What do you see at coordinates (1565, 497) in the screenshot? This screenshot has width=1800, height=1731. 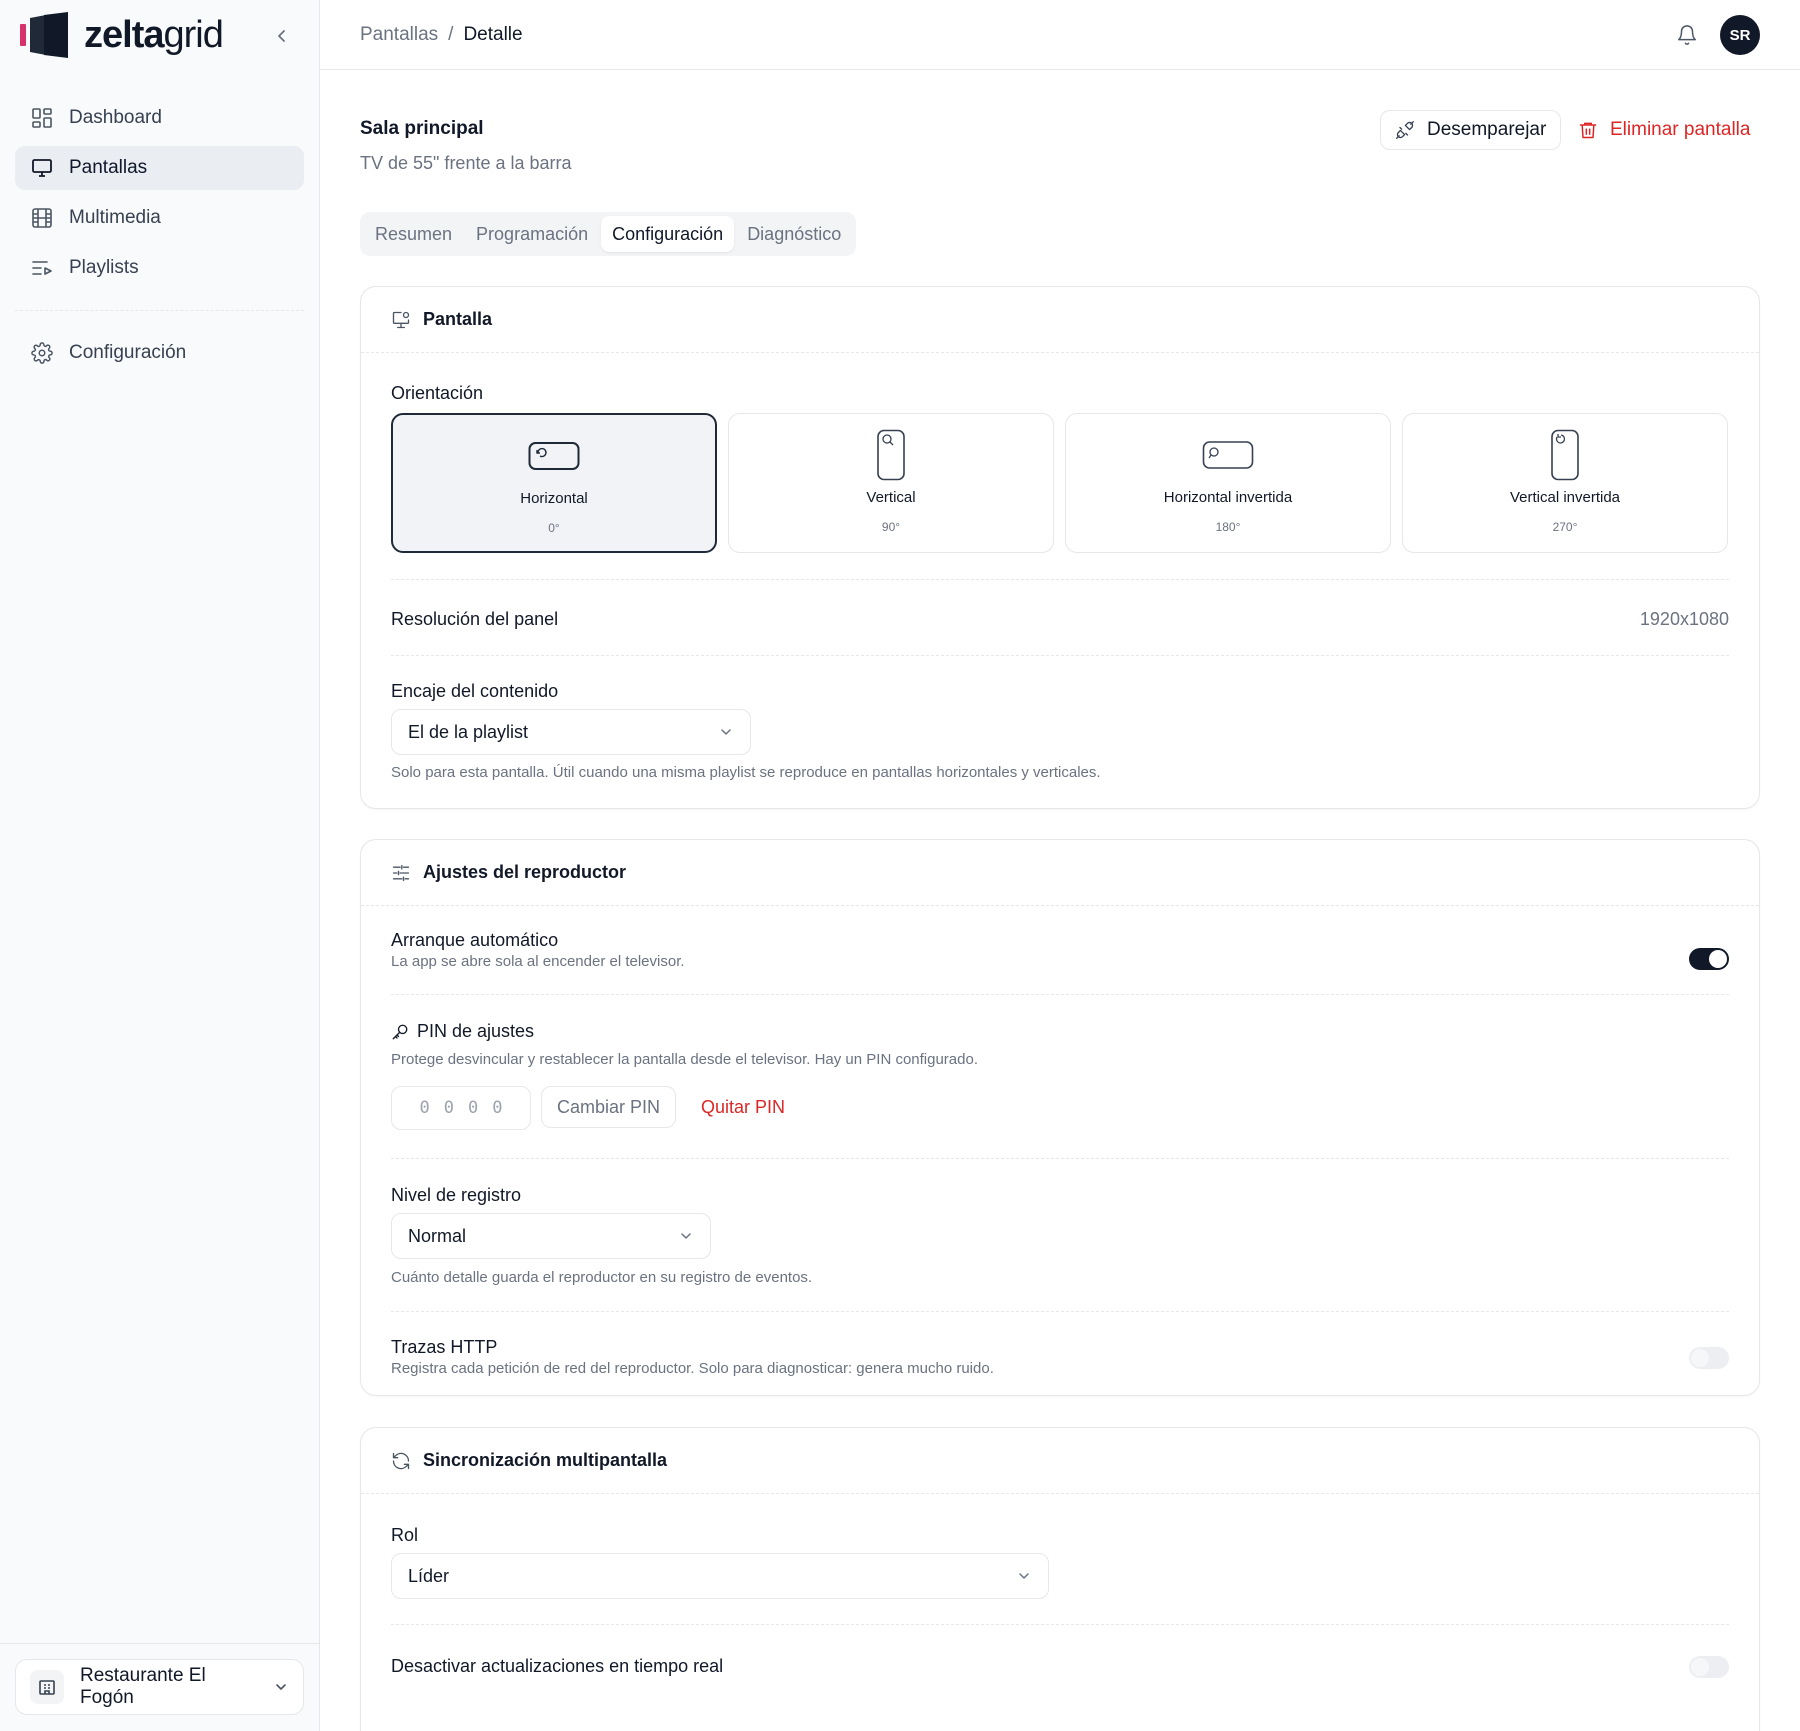 I see `orientation-name: Vertical invertida` at bounding box center [1565, 497].